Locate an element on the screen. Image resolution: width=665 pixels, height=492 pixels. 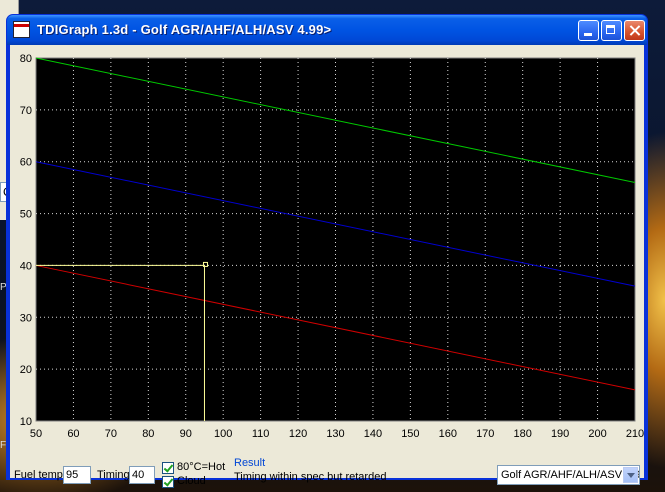
cloud-checkbox-label: Cloud is located at coordinates (191, 481).